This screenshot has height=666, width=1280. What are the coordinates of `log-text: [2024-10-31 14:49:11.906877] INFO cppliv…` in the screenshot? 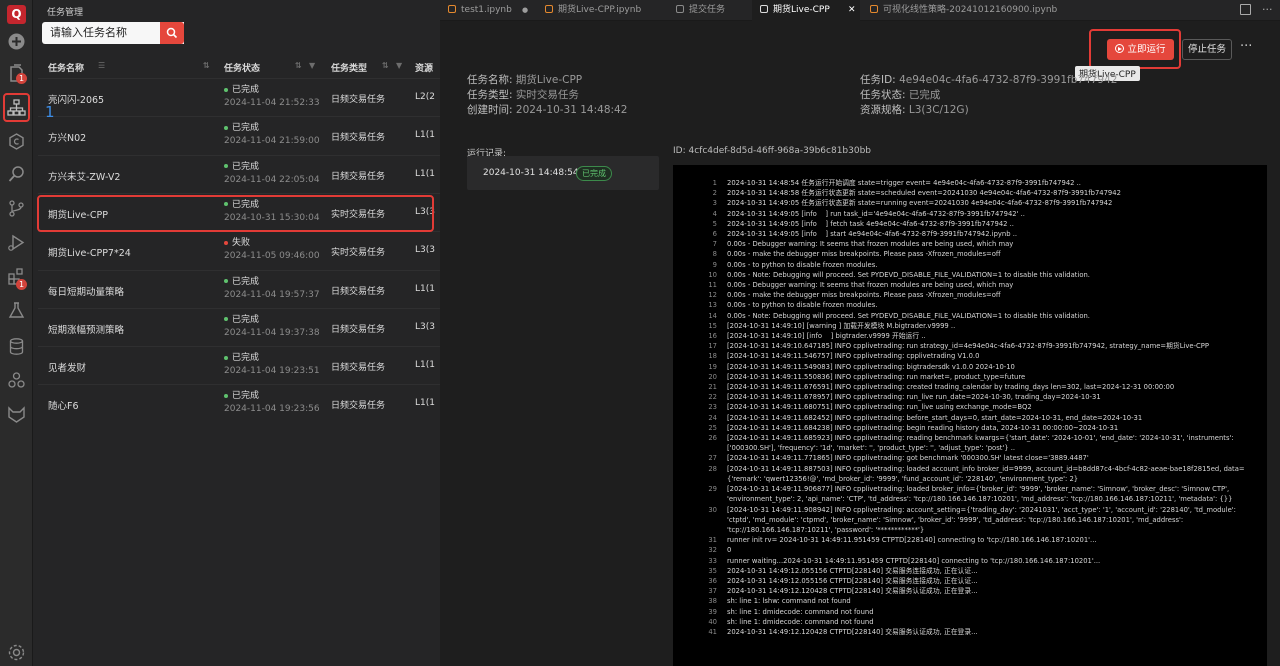 It's located at (978, 489).